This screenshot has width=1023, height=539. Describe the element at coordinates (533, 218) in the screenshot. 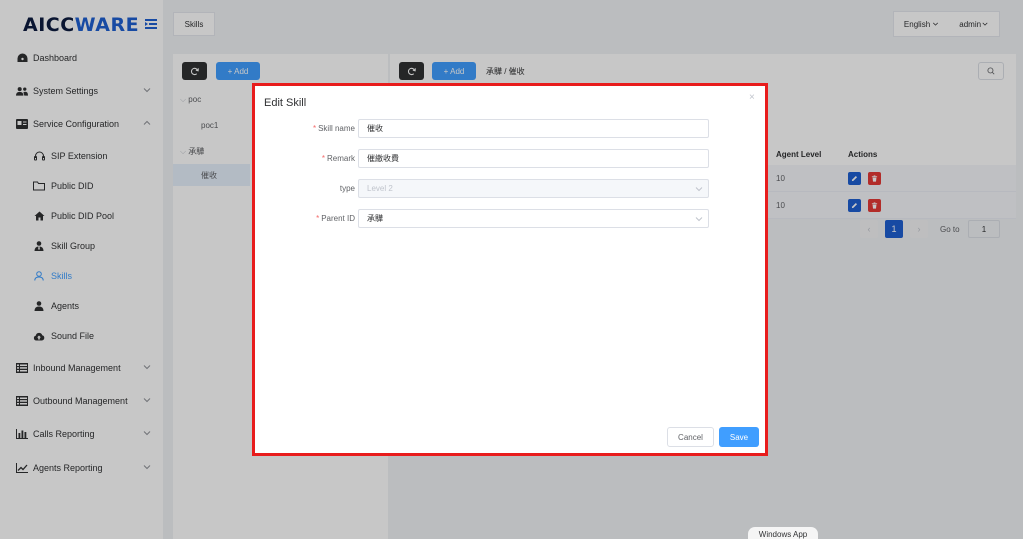

I see `parent-id-select: 承驊` at that location.